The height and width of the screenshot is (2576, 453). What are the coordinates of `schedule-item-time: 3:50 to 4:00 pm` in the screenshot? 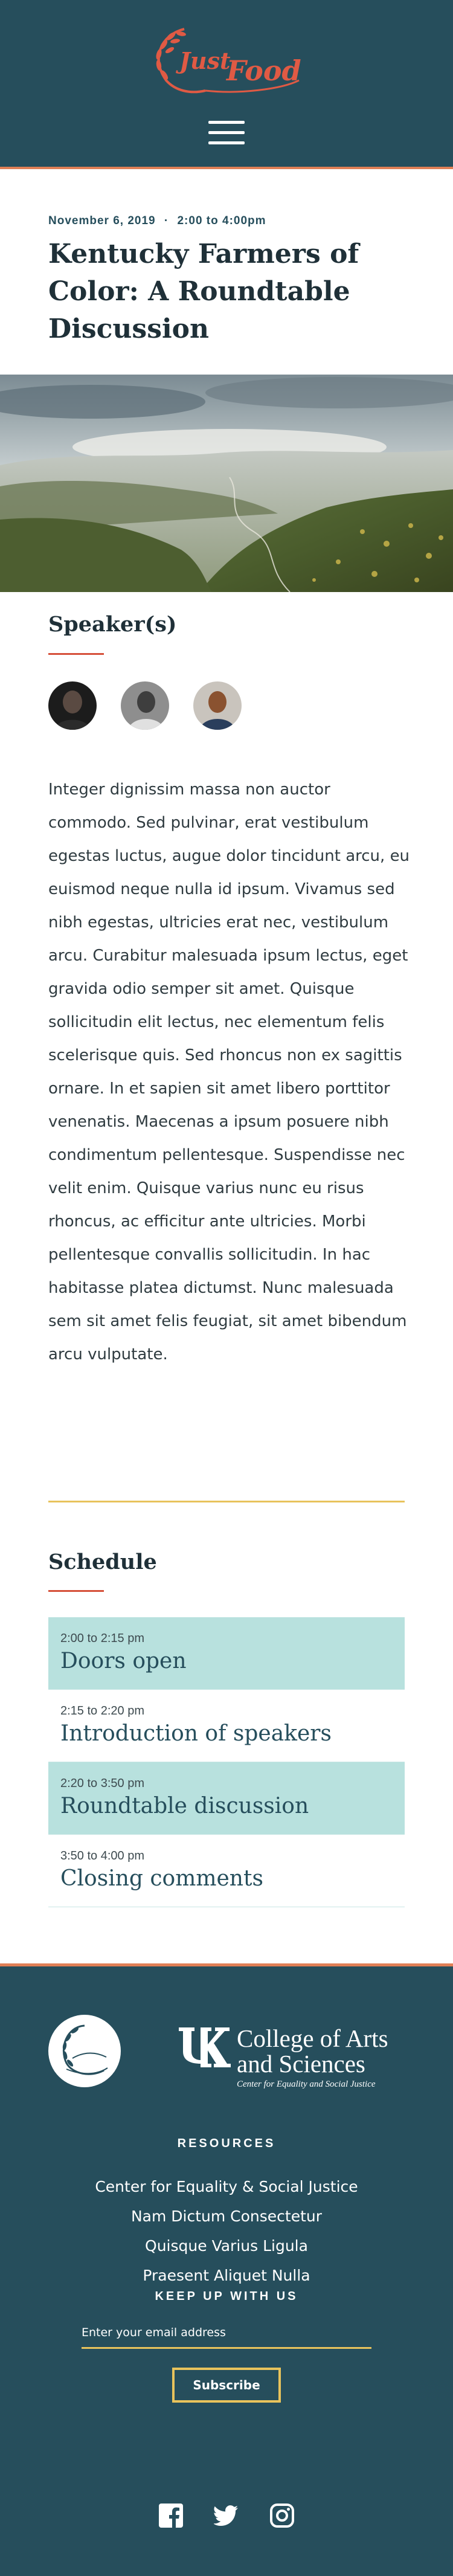 It's located at (102, 1856).